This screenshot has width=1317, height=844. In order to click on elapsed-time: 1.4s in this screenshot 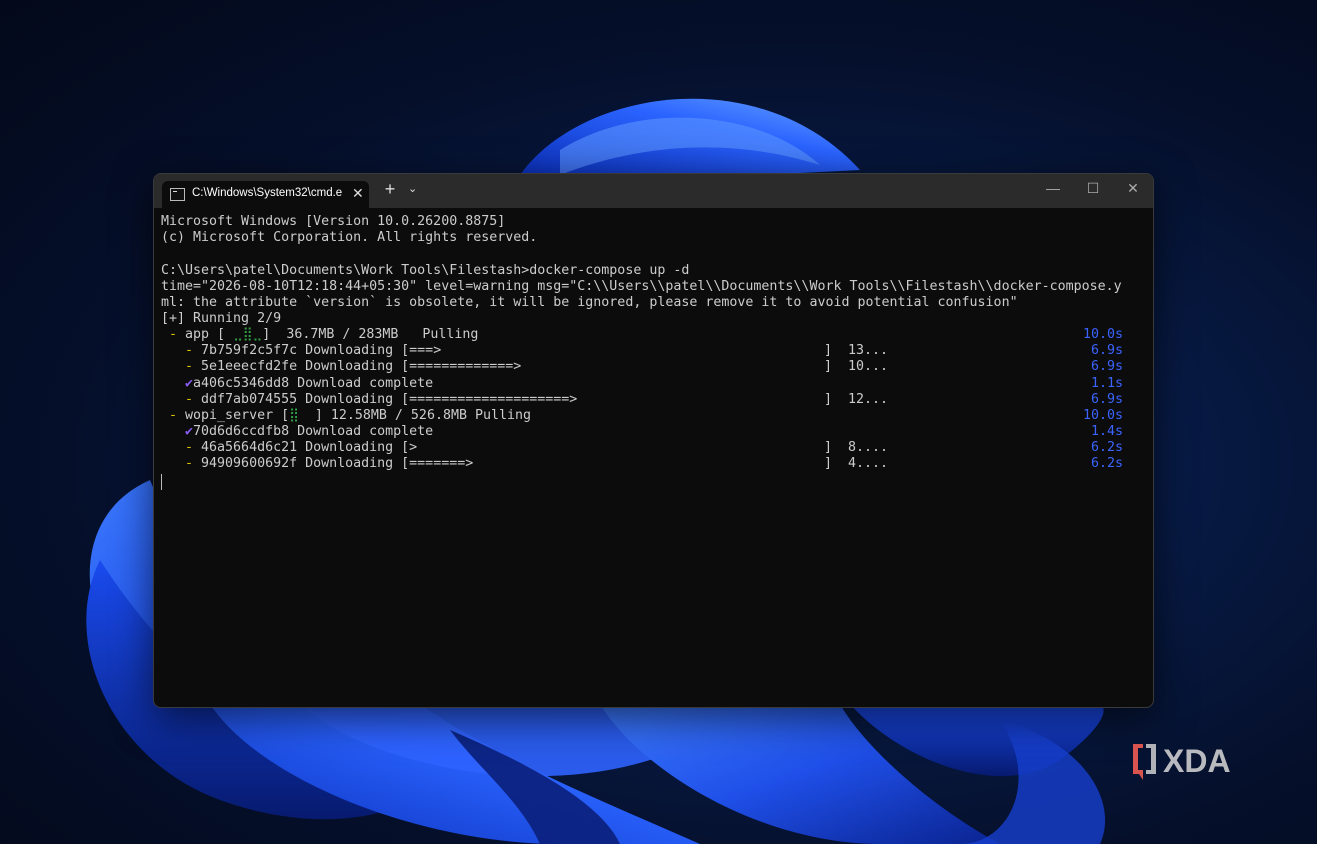, I will do `click(1106, 431)`.